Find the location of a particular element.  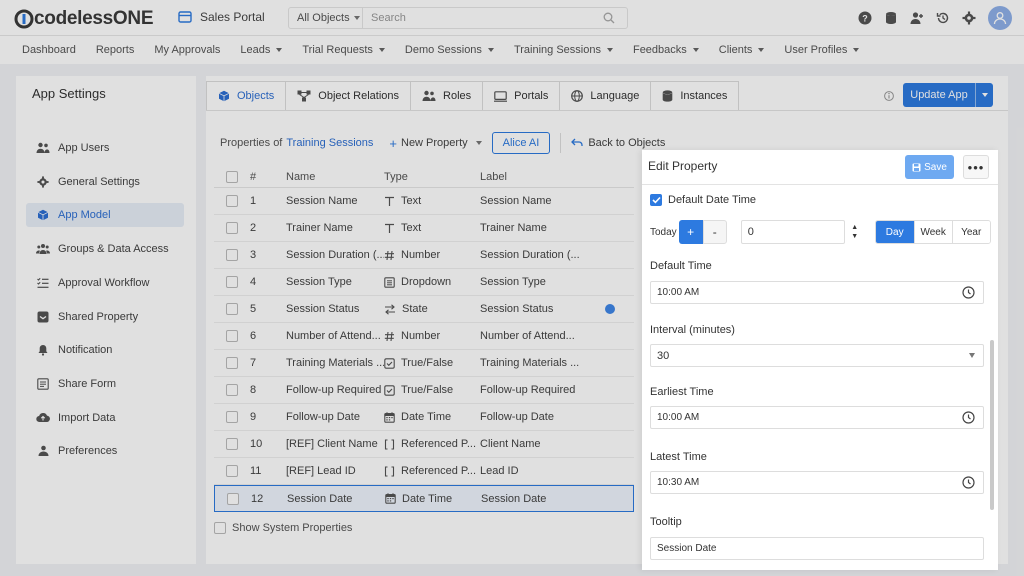

sidebar-item-groups-data-access: Groups & Data Access is located at coordinates (105, 249).